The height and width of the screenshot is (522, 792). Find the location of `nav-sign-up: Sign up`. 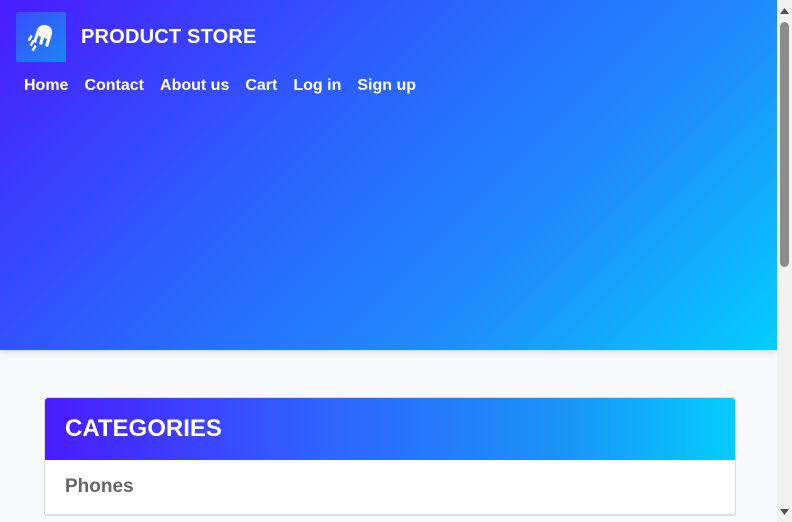

nav-sign-up: Sign up is located at coordinates (386, 86).